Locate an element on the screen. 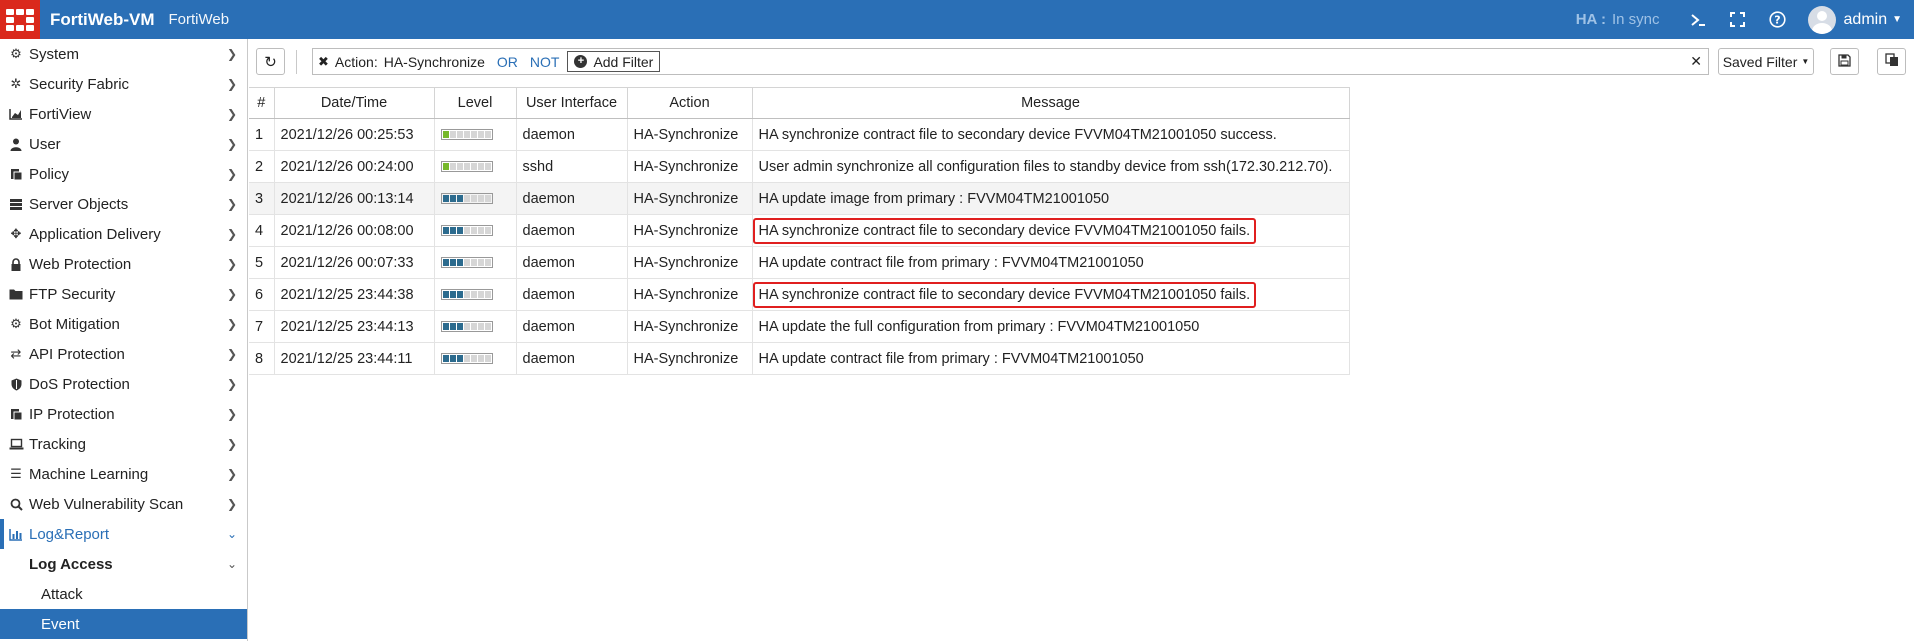  refresh-icon: ↻ is located at coordinates (270, 62).